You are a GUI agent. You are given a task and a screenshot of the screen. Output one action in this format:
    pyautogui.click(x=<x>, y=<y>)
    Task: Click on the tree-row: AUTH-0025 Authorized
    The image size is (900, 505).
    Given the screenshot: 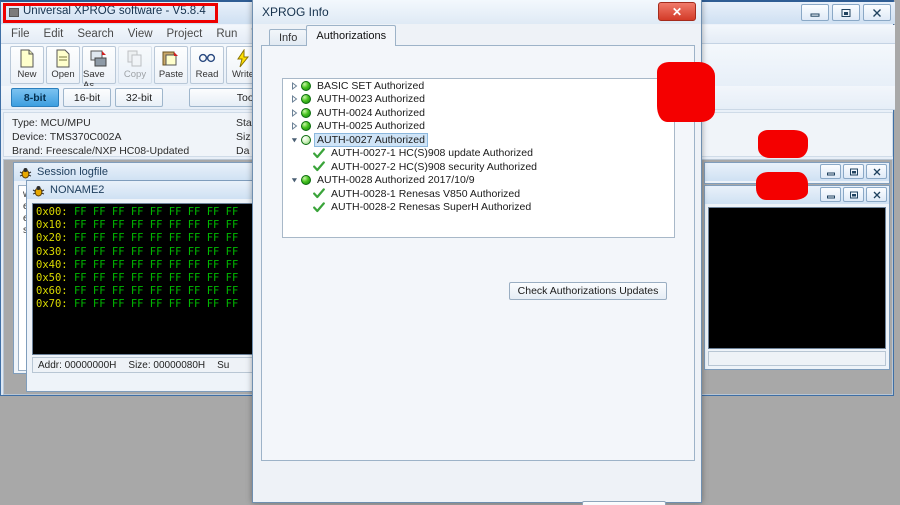 What is the action you would take?
    pyautogui.click(x=478, y=127)
    